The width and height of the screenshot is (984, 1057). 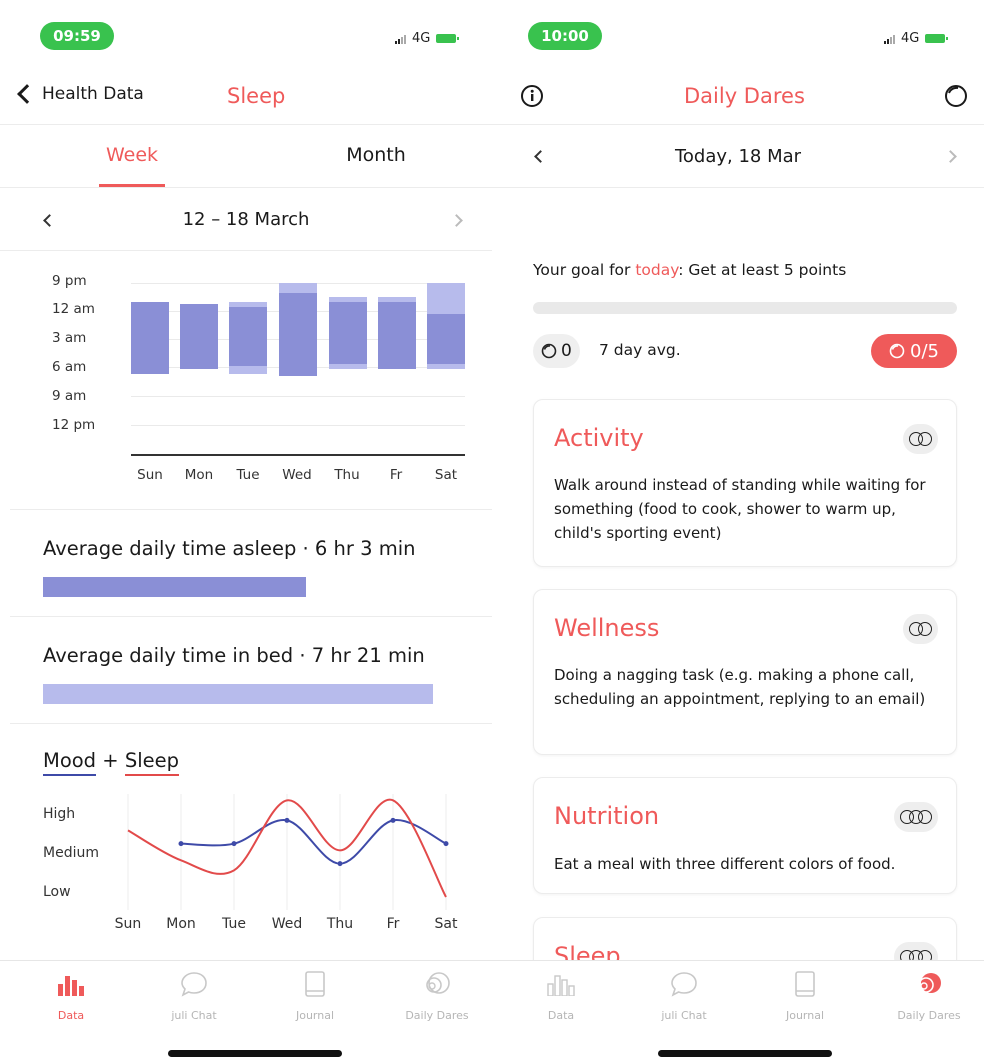 I want to click on mood-x-label: Sat, so click(x=446, y=924).